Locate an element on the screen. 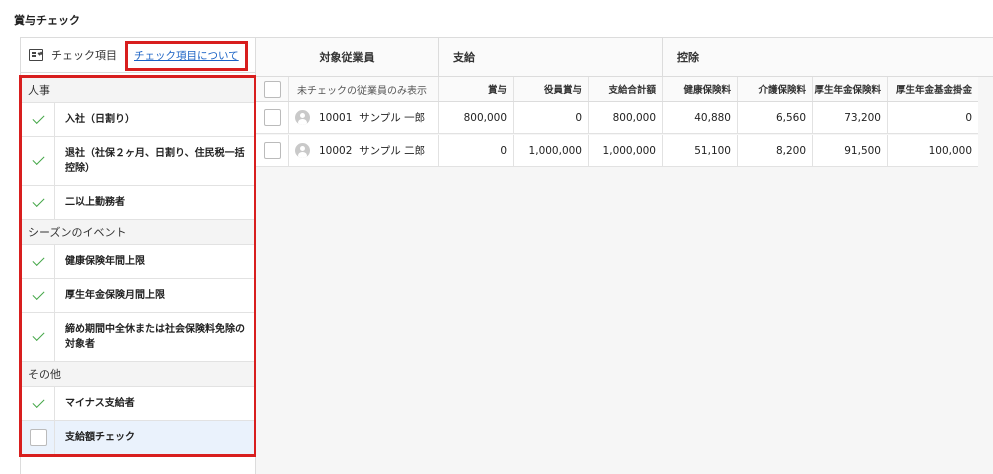  employee-name: サンプル 一郎 is located at coordinates (392, 118).